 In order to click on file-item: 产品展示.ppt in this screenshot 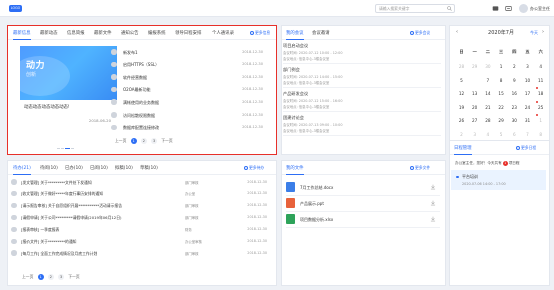, I will do `click(363, 203)`.